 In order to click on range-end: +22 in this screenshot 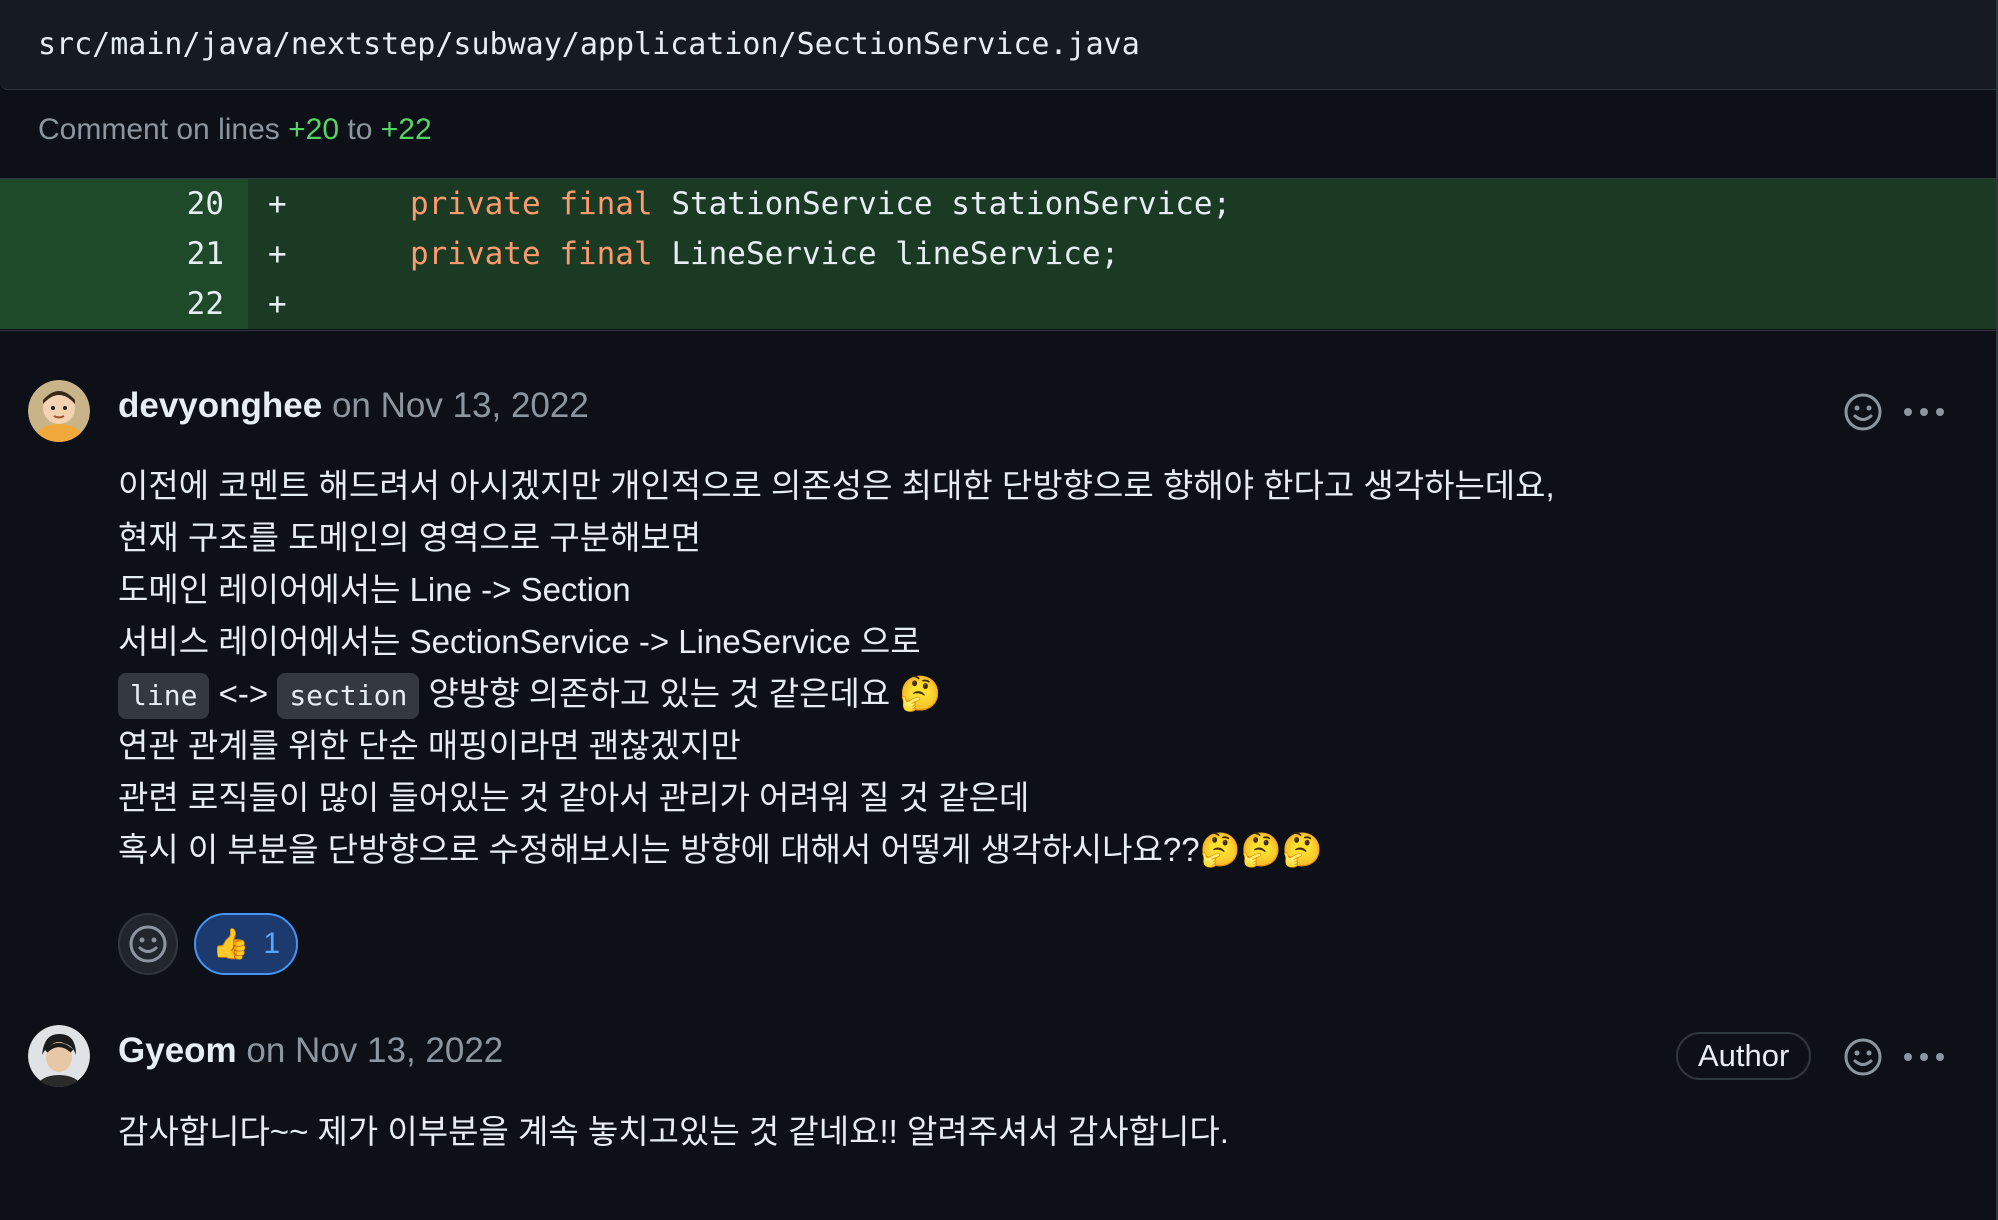, I will do `click(406, 129)`.